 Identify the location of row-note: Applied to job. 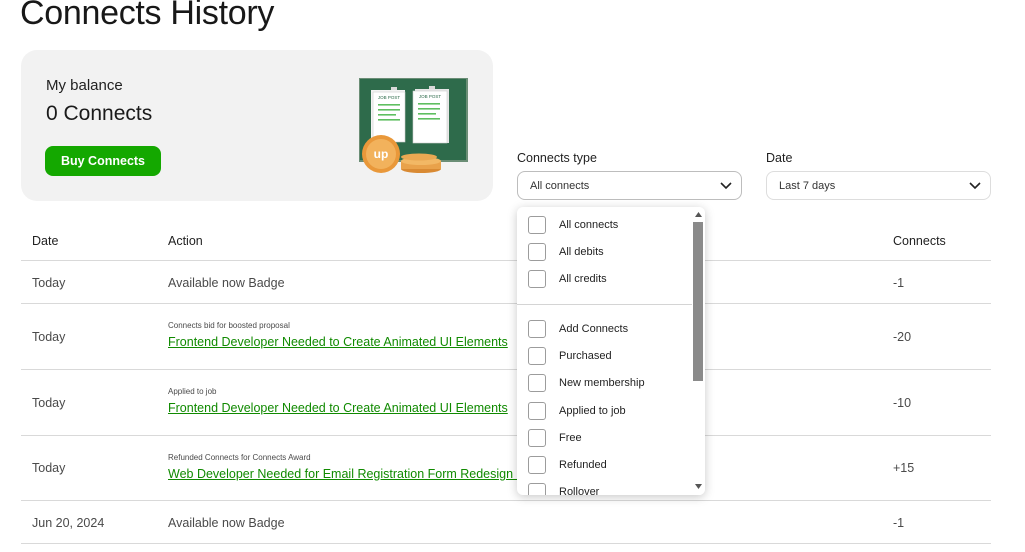
(192, 391).